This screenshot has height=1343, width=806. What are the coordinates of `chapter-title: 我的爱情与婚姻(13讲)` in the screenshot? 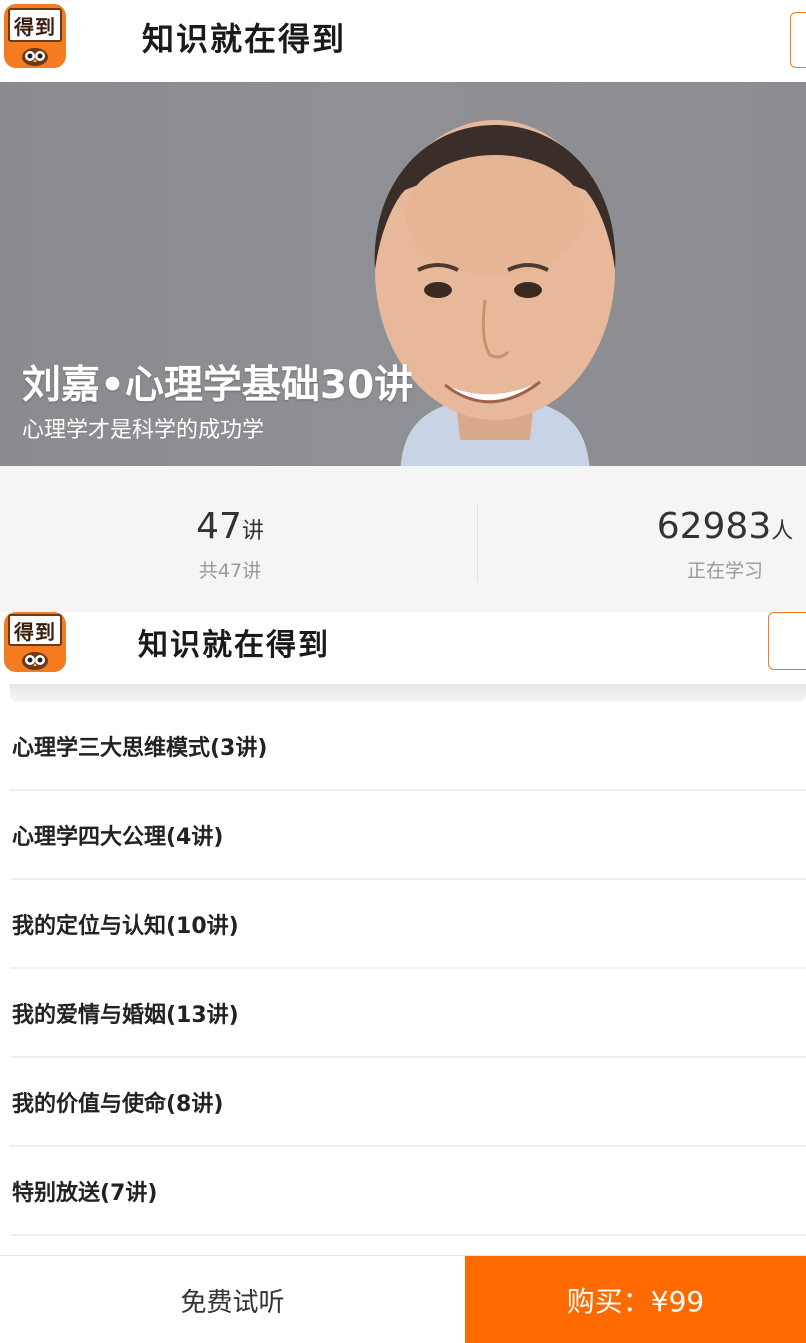 It's located at (125, 1015).